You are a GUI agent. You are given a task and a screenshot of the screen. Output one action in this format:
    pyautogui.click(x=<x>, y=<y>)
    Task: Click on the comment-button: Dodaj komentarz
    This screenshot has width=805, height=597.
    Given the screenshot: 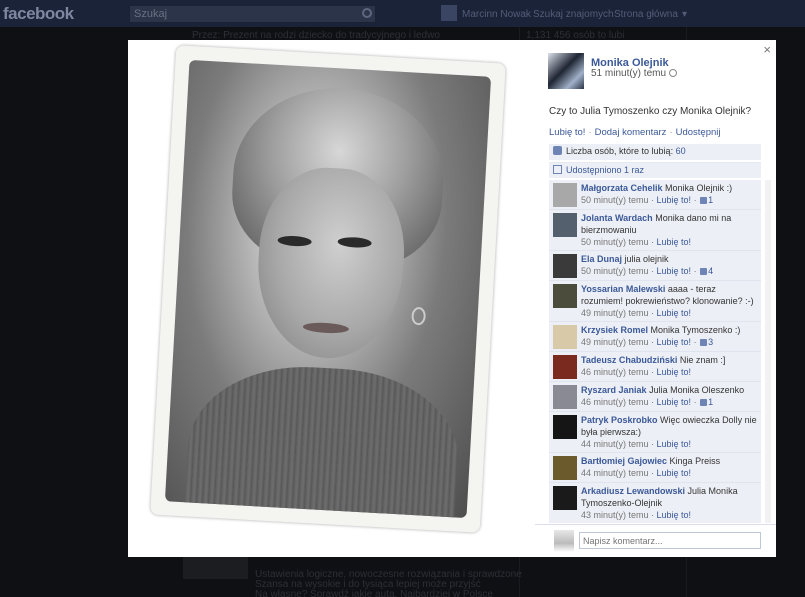 What is the action you would take?
    pyautogui.click(x=631, y=132)
    